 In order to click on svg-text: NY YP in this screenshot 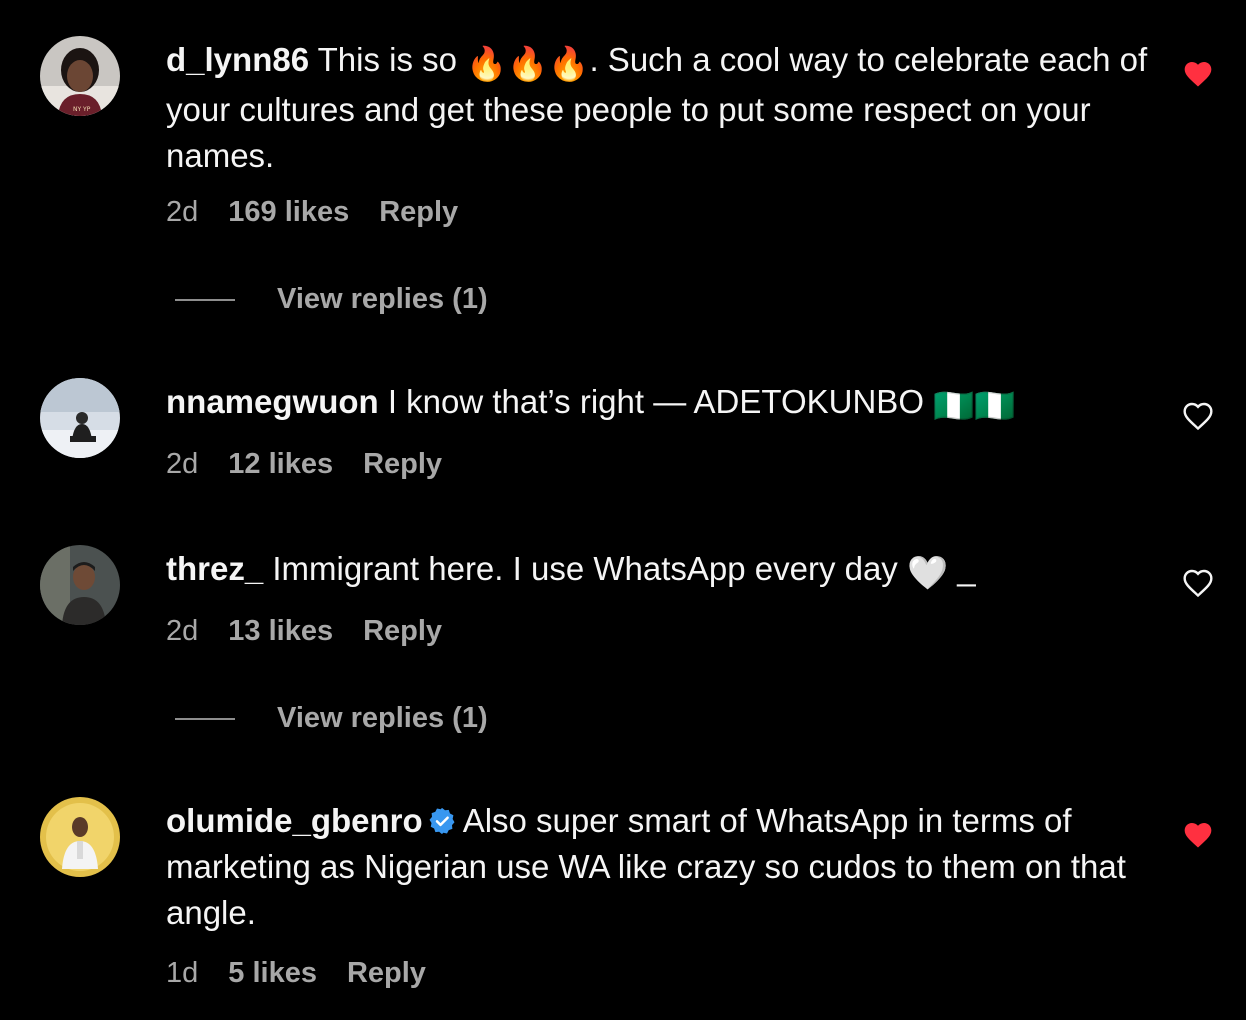, I will do `click(82, 109)`.